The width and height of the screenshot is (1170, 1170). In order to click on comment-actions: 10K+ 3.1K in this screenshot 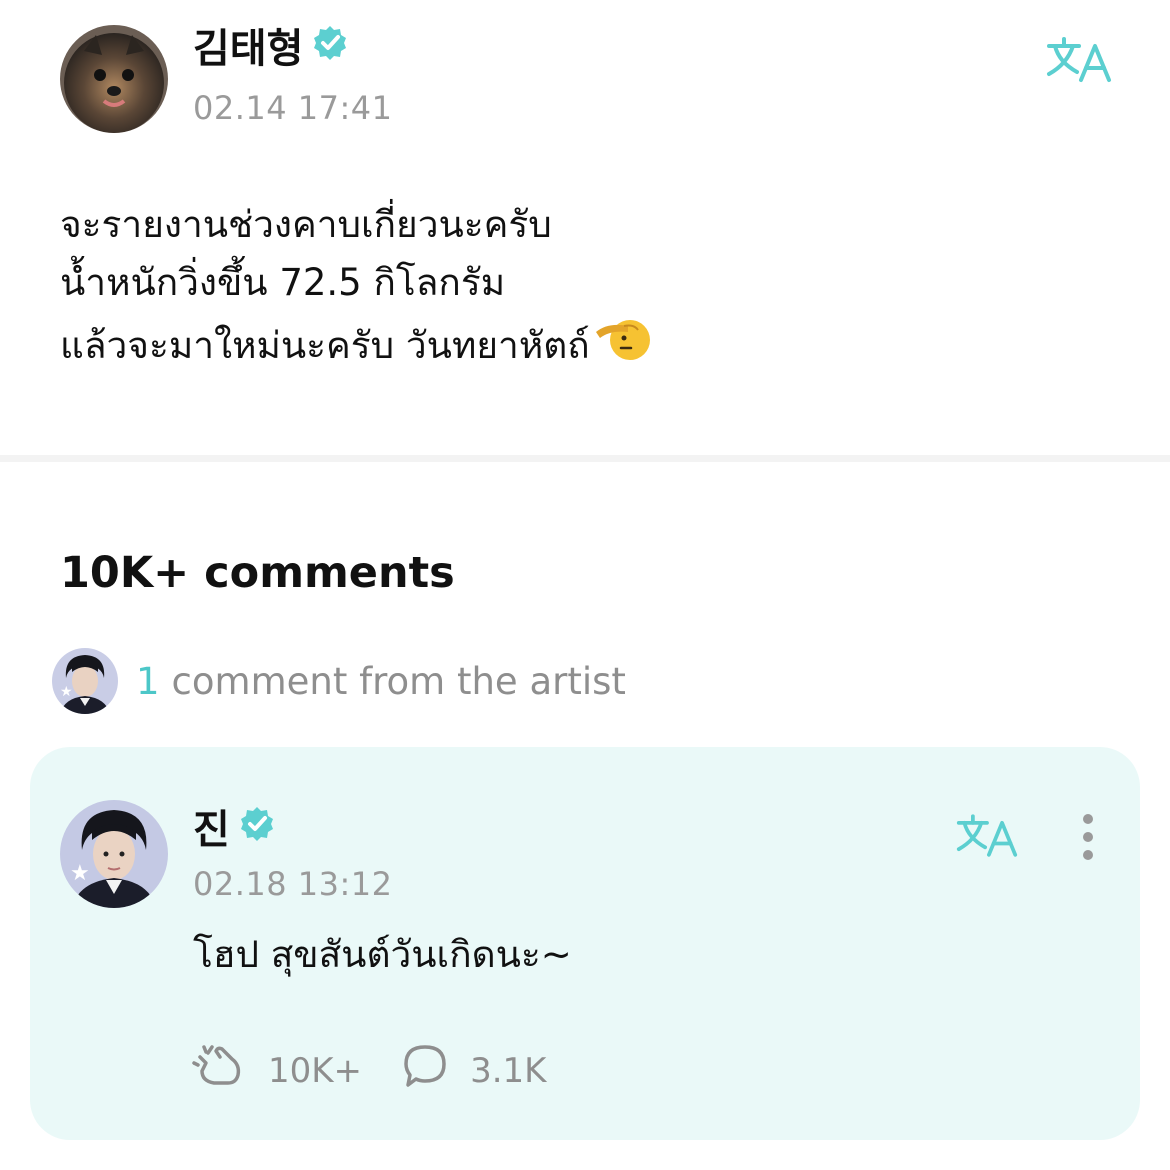, I will do `click(369, 1070)`.